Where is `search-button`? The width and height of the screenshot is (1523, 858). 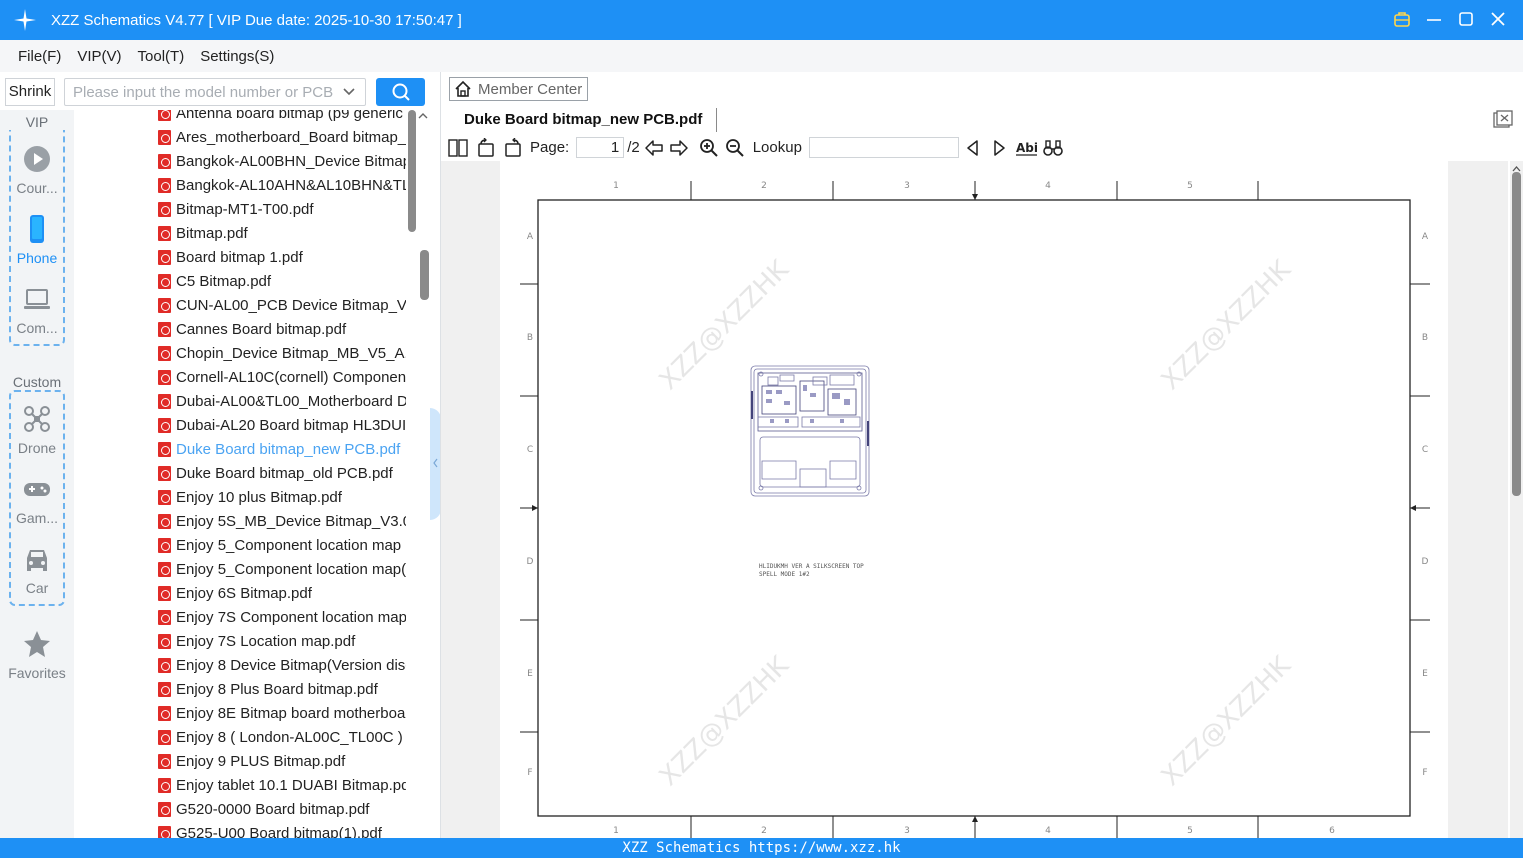
search-button is located at coordinates (400, 92).